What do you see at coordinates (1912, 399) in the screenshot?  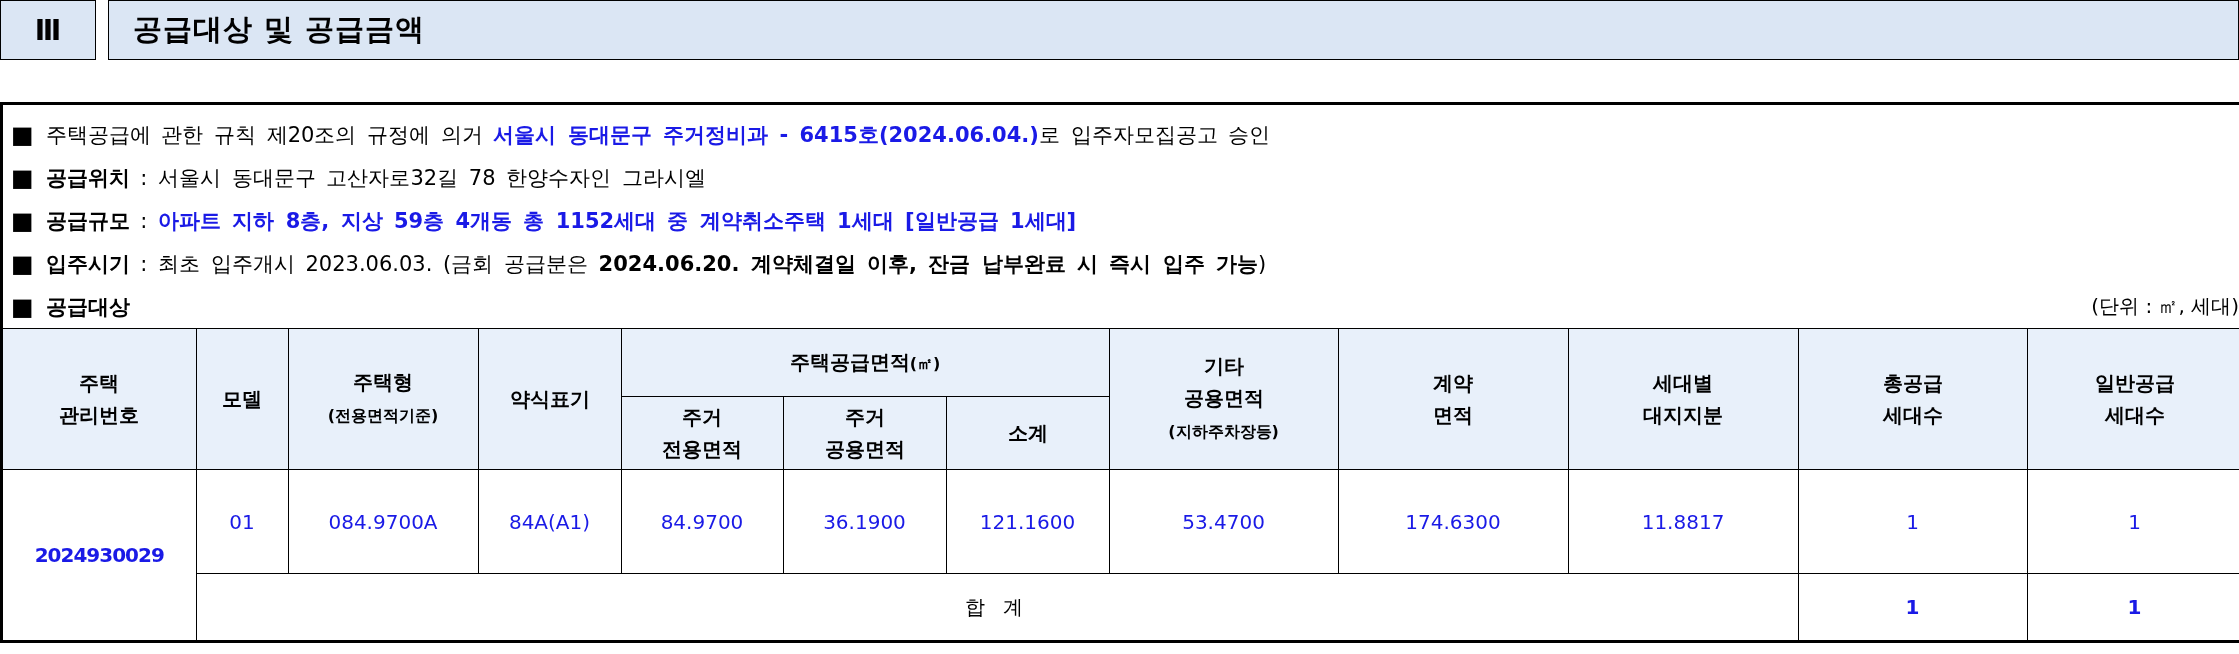 I see `header-cell: 총공급 세대수` at bounding box center [1912, 399].